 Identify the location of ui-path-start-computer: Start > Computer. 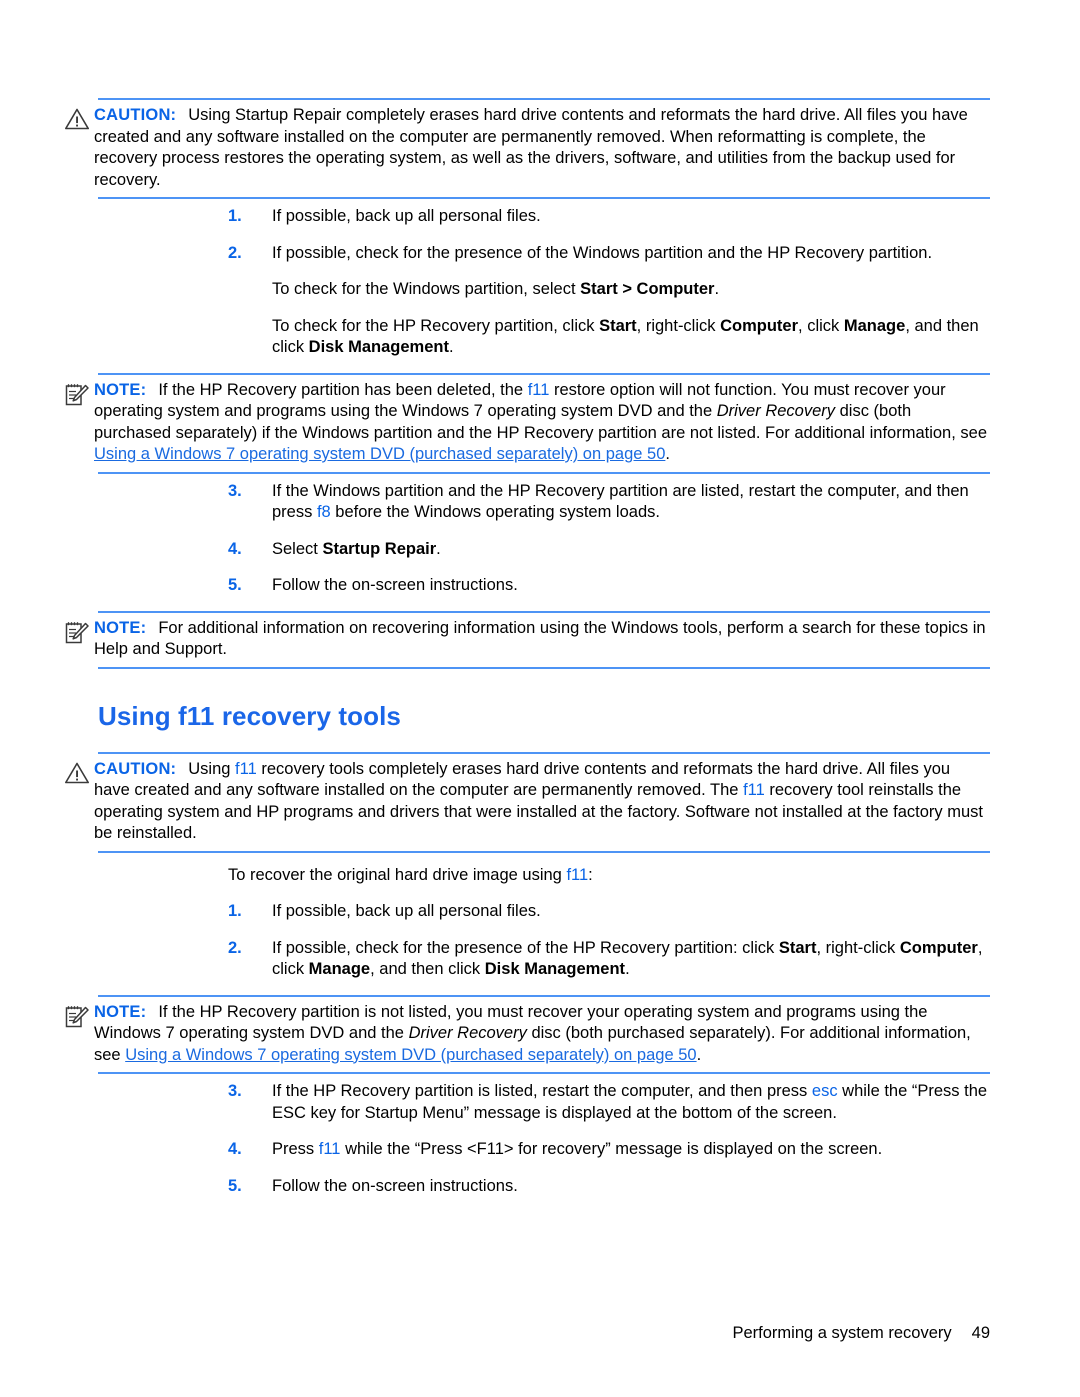
(647, 289).